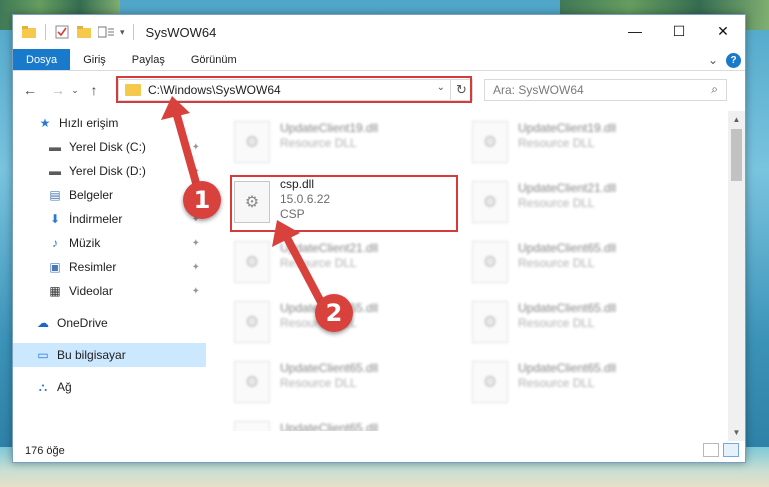 The image size is (769, 487). I want to click on sidebar-item-documents: ▤ Belgeler ✦, so click(109, 195).